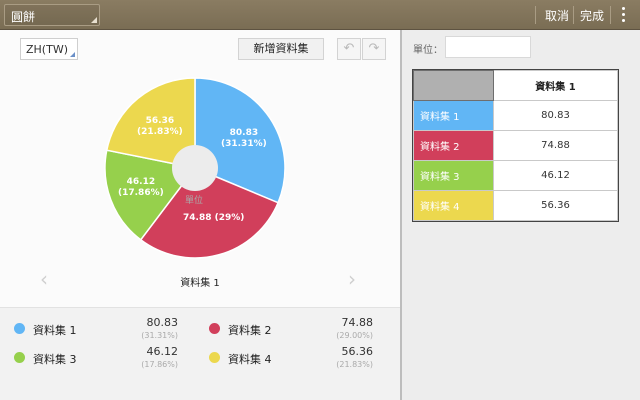 The image size is (640, 400). Describe the element at coordinates (354, 364) in the screenshot. I see `legend-percent: (21.83%)` at that location.